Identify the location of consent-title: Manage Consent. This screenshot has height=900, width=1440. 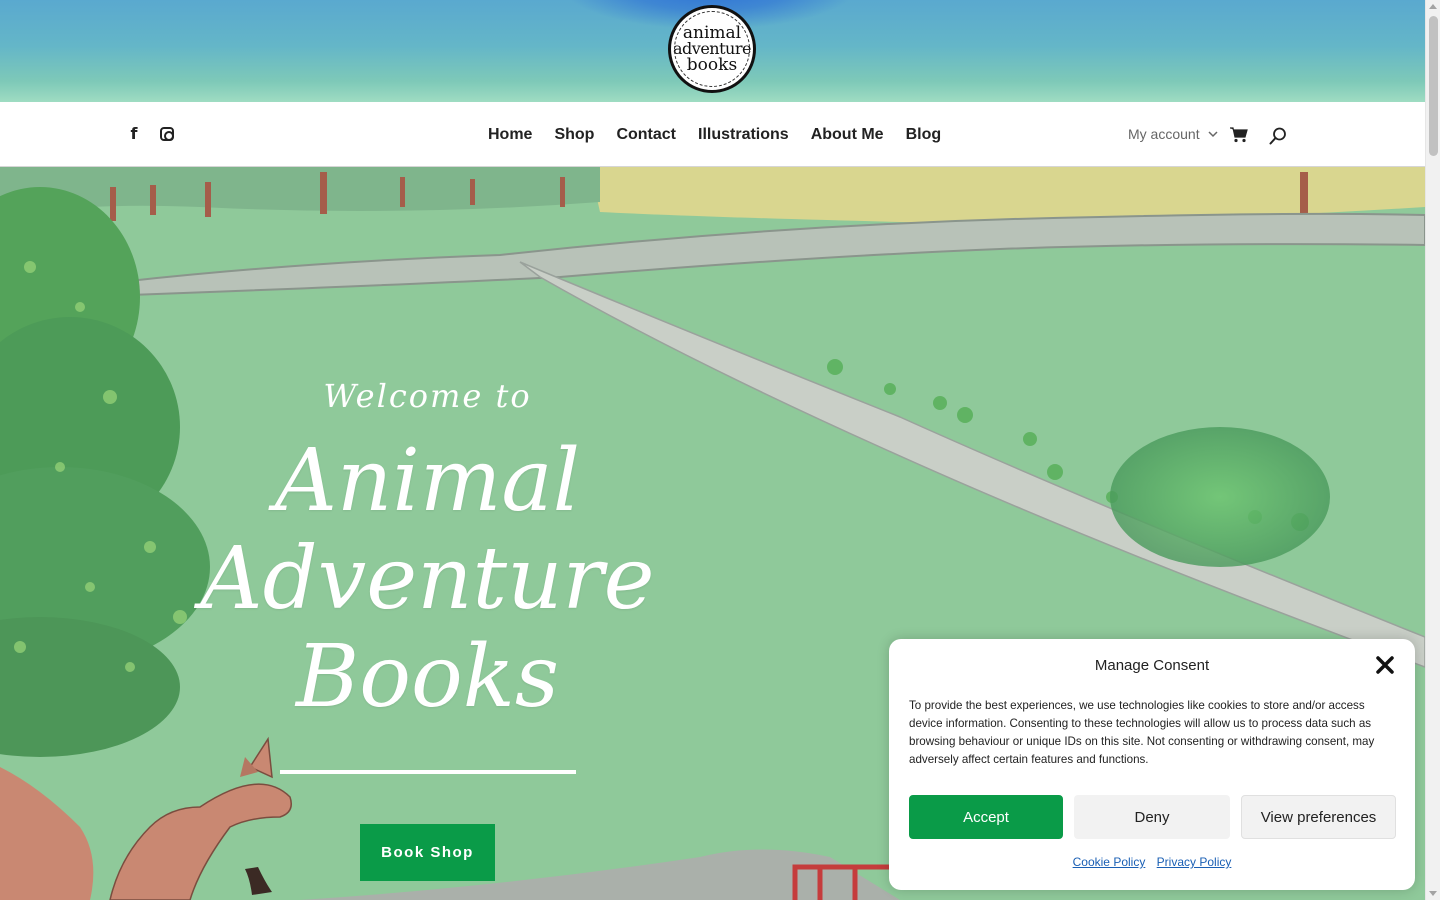
(1152, 665).